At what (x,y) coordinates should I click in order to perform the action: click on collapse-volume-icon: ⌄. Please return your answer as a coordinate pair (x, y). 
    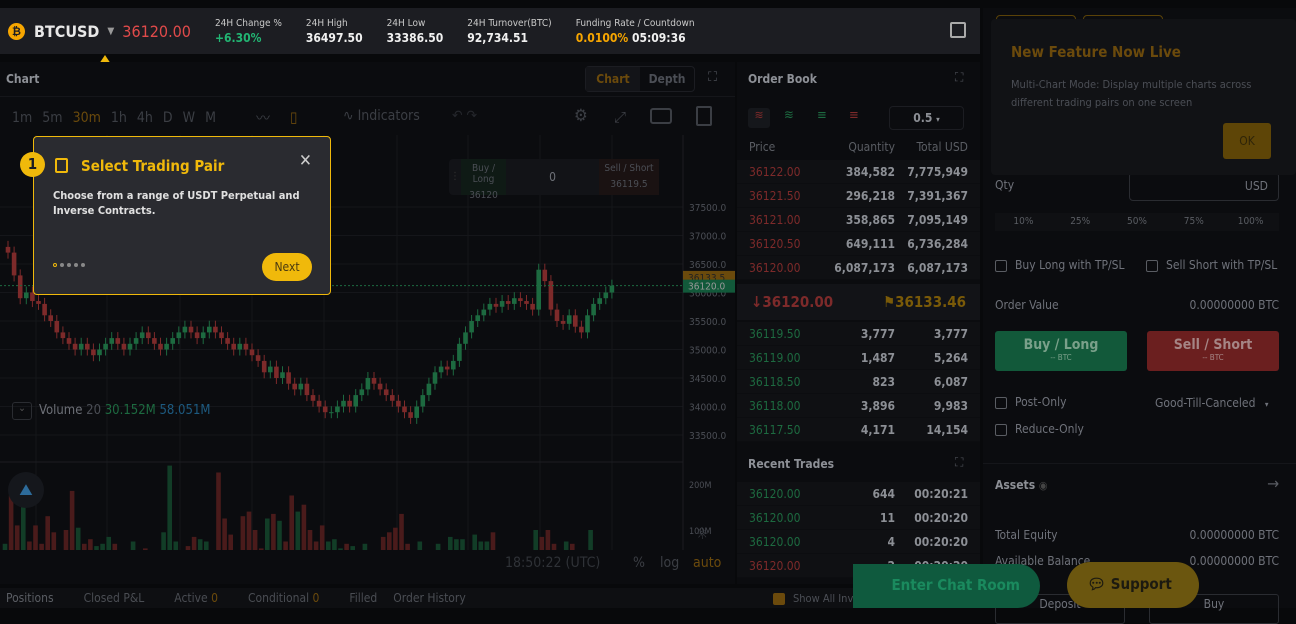
    Looking at the image, I should click on (22, 411).